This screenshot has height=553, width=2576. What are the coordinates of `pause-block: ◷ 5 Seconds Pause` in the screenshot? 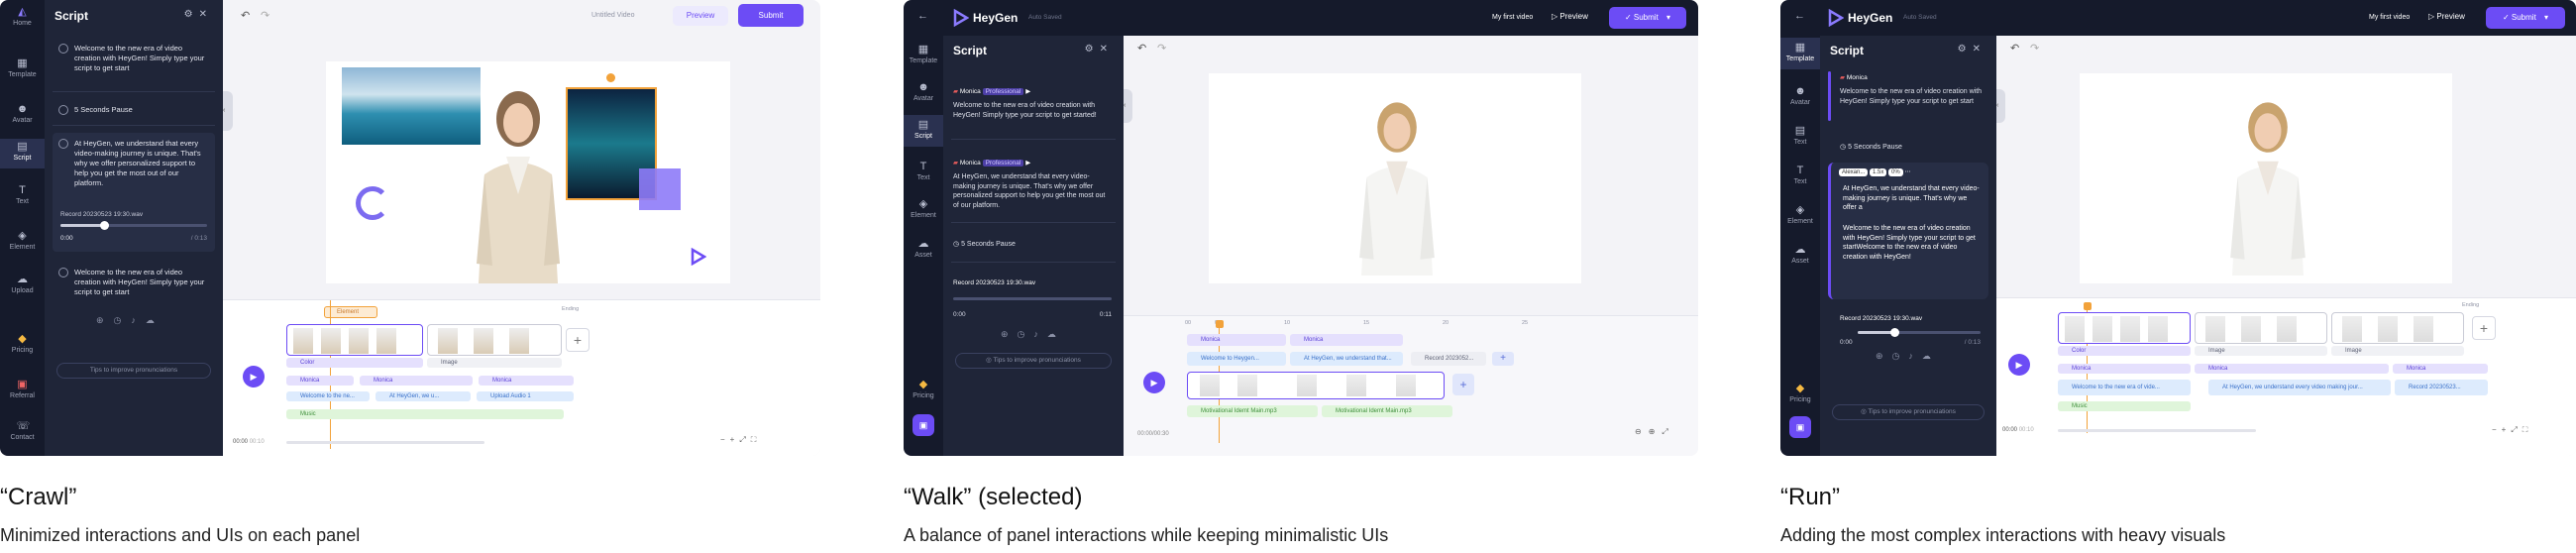 It's located at (1871, 147).